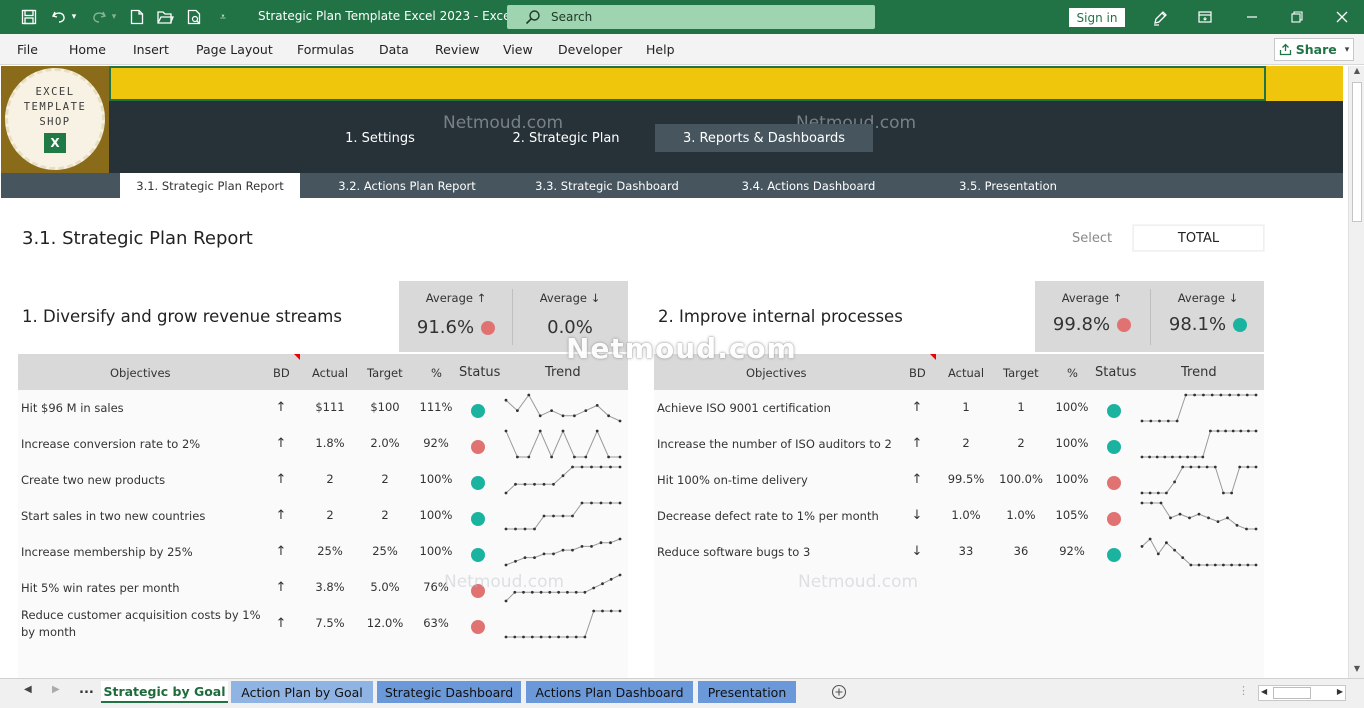 This screenshot has width=1364, height=708. Describe the element at coordinates (1347, 50) in the screenshot. I see `share-dropdown-icon: ▾` at that location.